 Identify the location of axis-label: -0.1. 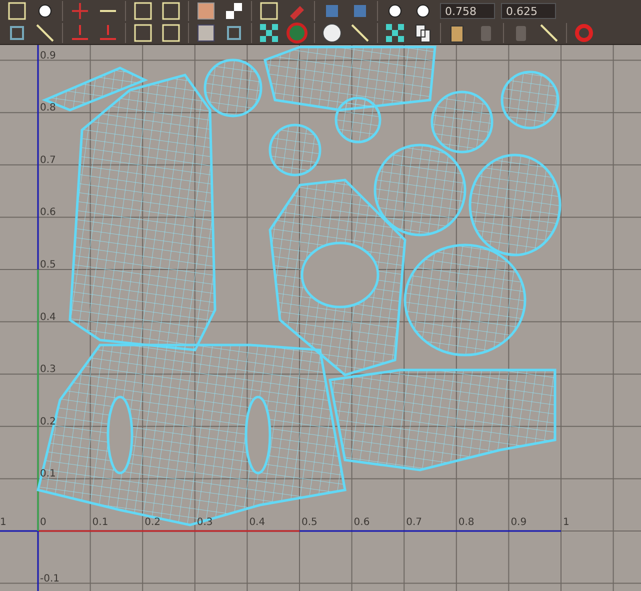
(50, 578).